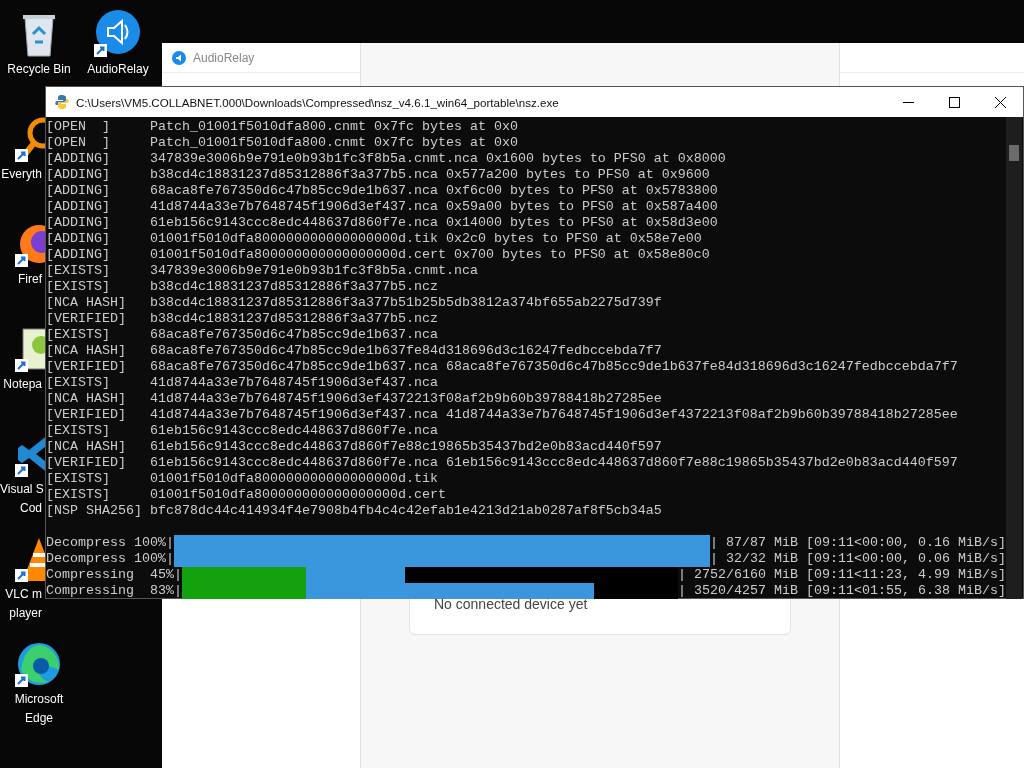 The width and height of the screenshot is (1024, 768). What do you see at coordinates (354, 303) in the screenshot?
I see `console-line: [NCA HASH] b38cd4c18831237d85312886f3a377b51b25b5db3812a374bf655ab2275d739f` at bounding box center [354, 303].